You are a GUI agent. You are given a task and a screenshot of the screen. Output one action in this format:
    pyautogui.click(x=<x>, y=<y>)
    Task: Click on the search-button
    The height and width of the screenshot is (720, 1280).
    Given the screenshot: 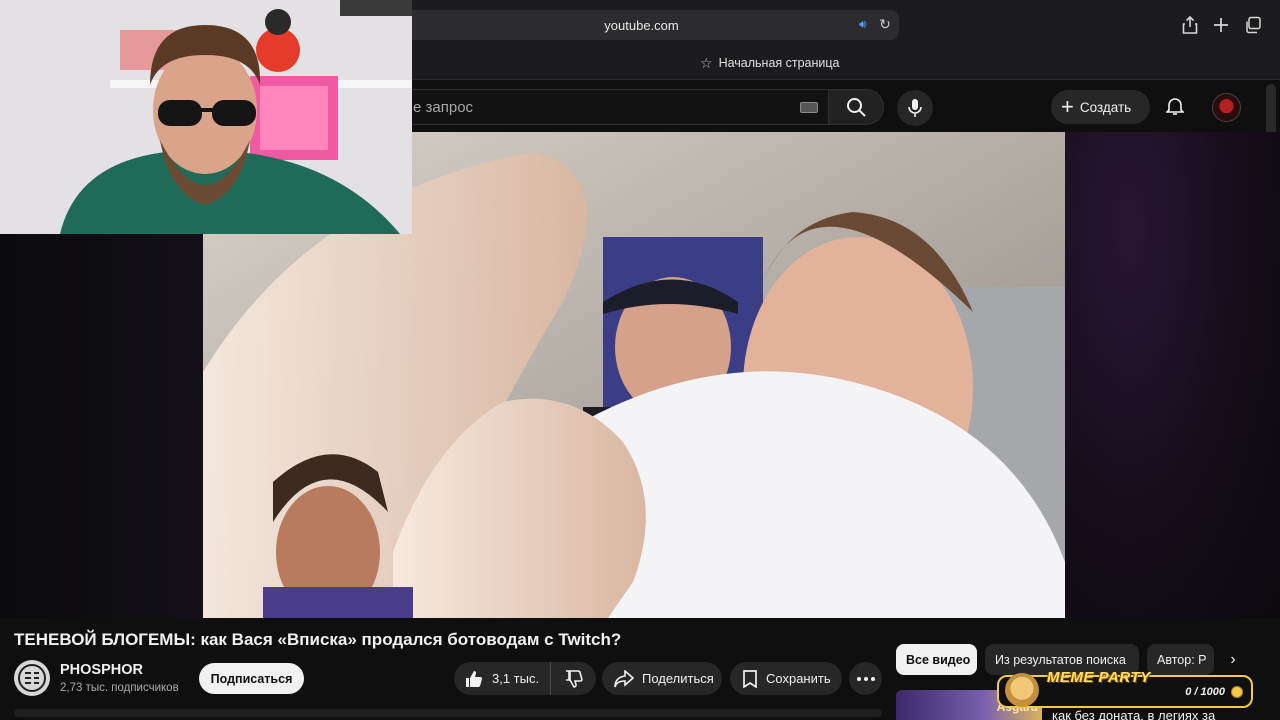 What is the action you would take?
    pyautogui.click(x=856, y=107)
    